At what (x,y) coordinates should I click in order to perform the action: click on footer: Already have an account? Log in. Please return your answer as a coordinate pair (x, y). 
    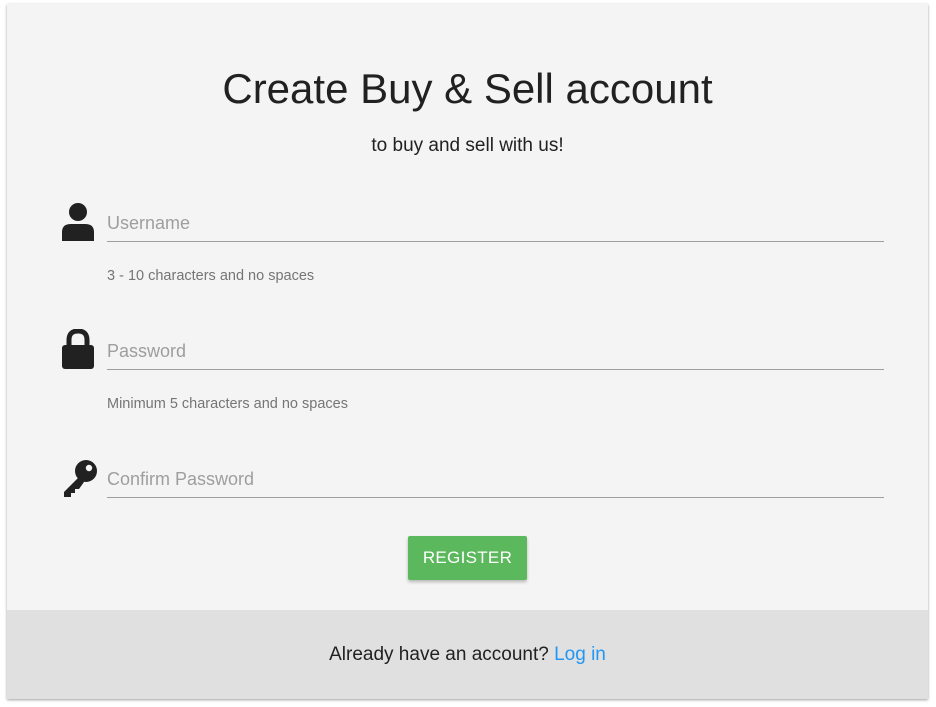
    Looking at the image, I should click on (467, 654).